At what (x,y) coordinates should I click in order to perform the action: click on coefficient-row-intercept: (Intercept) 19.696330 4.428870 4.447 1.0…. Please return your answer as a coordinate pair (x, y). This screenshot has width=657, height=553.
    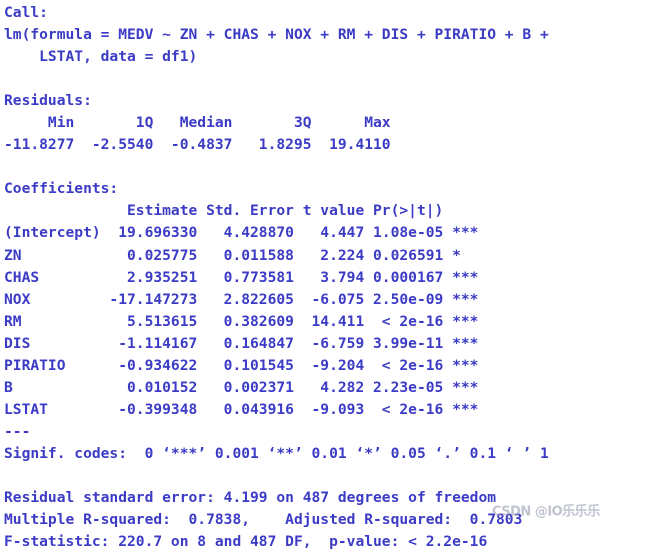
    Looking at the image, I should click on (241, 233).